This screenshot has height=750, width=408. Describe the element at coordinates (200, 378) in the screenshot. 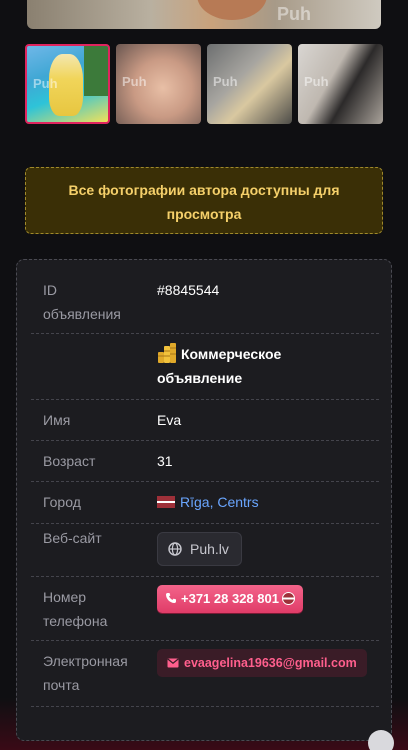

I see `commercial-line-2: объявление` at that location.